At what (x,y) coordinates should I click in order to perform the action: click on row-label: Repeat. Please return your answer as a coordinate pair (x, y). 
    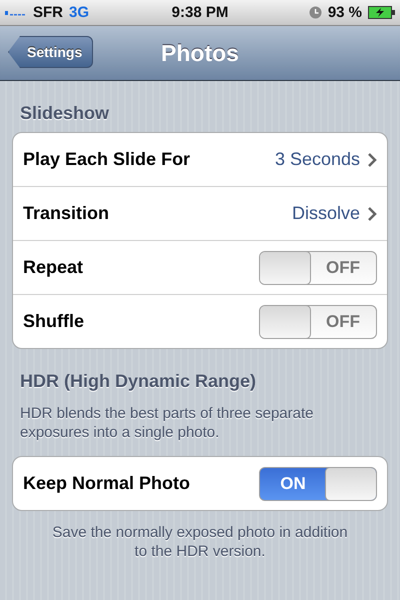
    Looking at the image, I should click on (53, 267).